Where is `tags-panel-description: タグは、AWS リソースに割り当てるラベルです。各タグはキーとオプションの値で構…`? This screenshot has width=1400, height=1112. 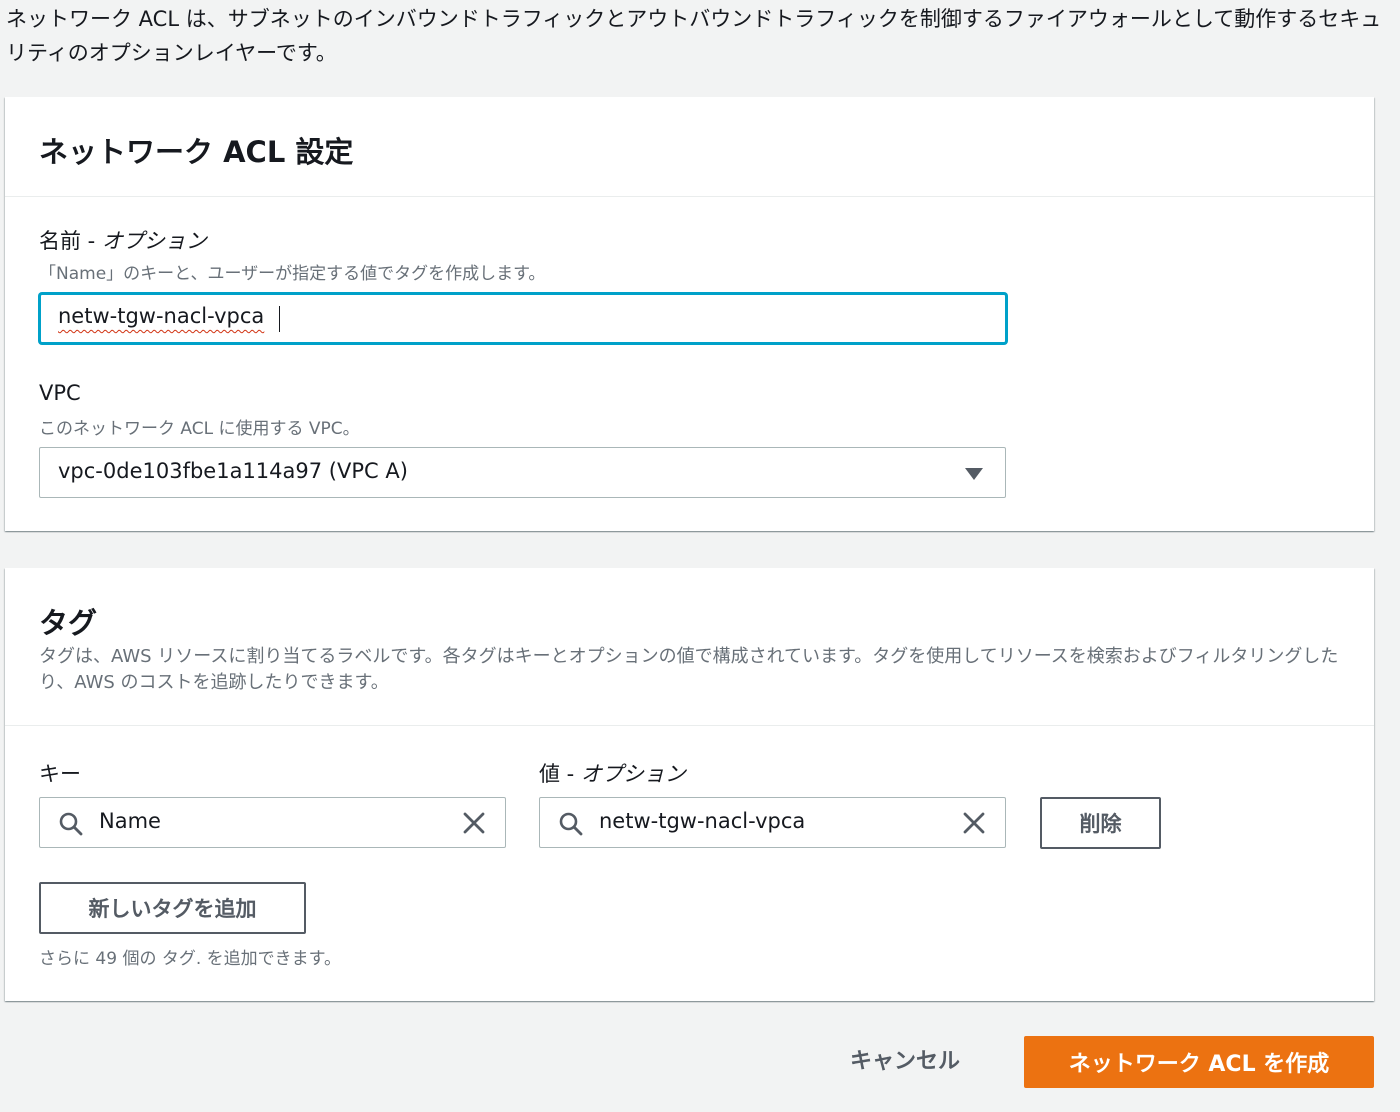
tags-panel-description: タグは、AWS リソースに割り当てるラベルです。各タグはキーとオプションの値で構… is located at coordinates (689, 669).